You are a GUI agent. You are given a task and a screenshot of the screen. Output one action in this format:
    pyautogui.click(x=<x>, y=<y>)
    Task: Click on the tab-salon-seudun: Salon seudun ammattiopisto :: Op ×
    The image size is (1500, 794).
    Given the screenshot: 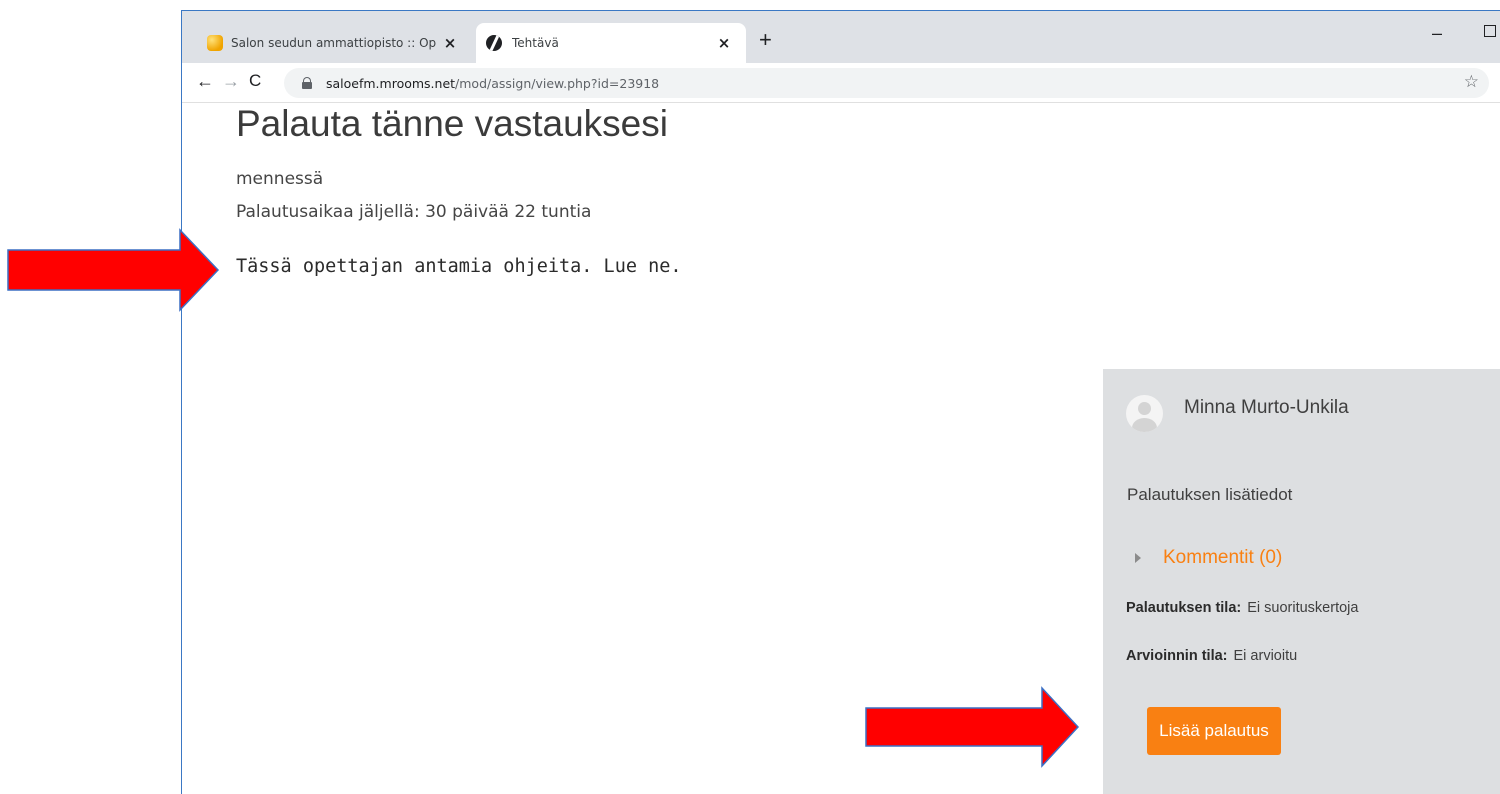 What is the action you would take?
    pyautogui.click(x=332, y=43)
    